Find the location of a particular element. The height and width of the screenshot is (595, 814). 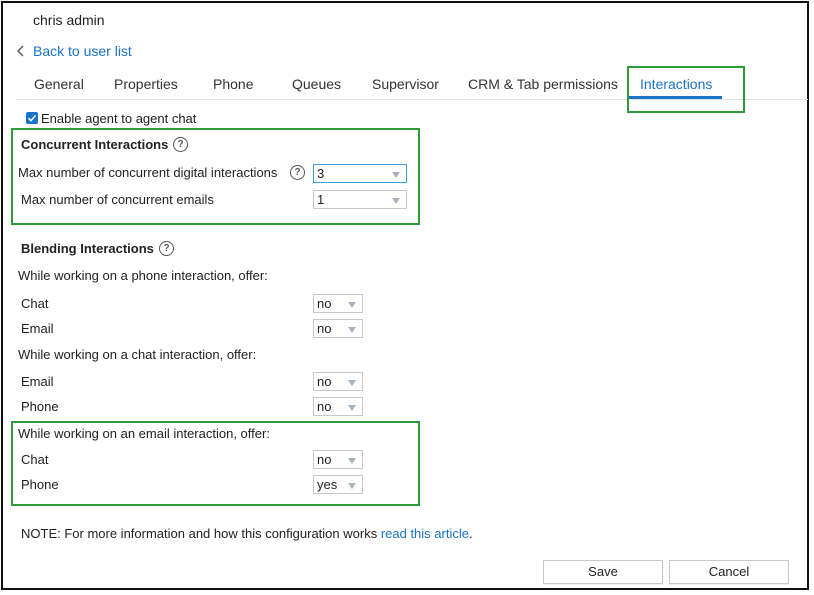

chat-phone-label: Phone is located at coordinates (40, 406).